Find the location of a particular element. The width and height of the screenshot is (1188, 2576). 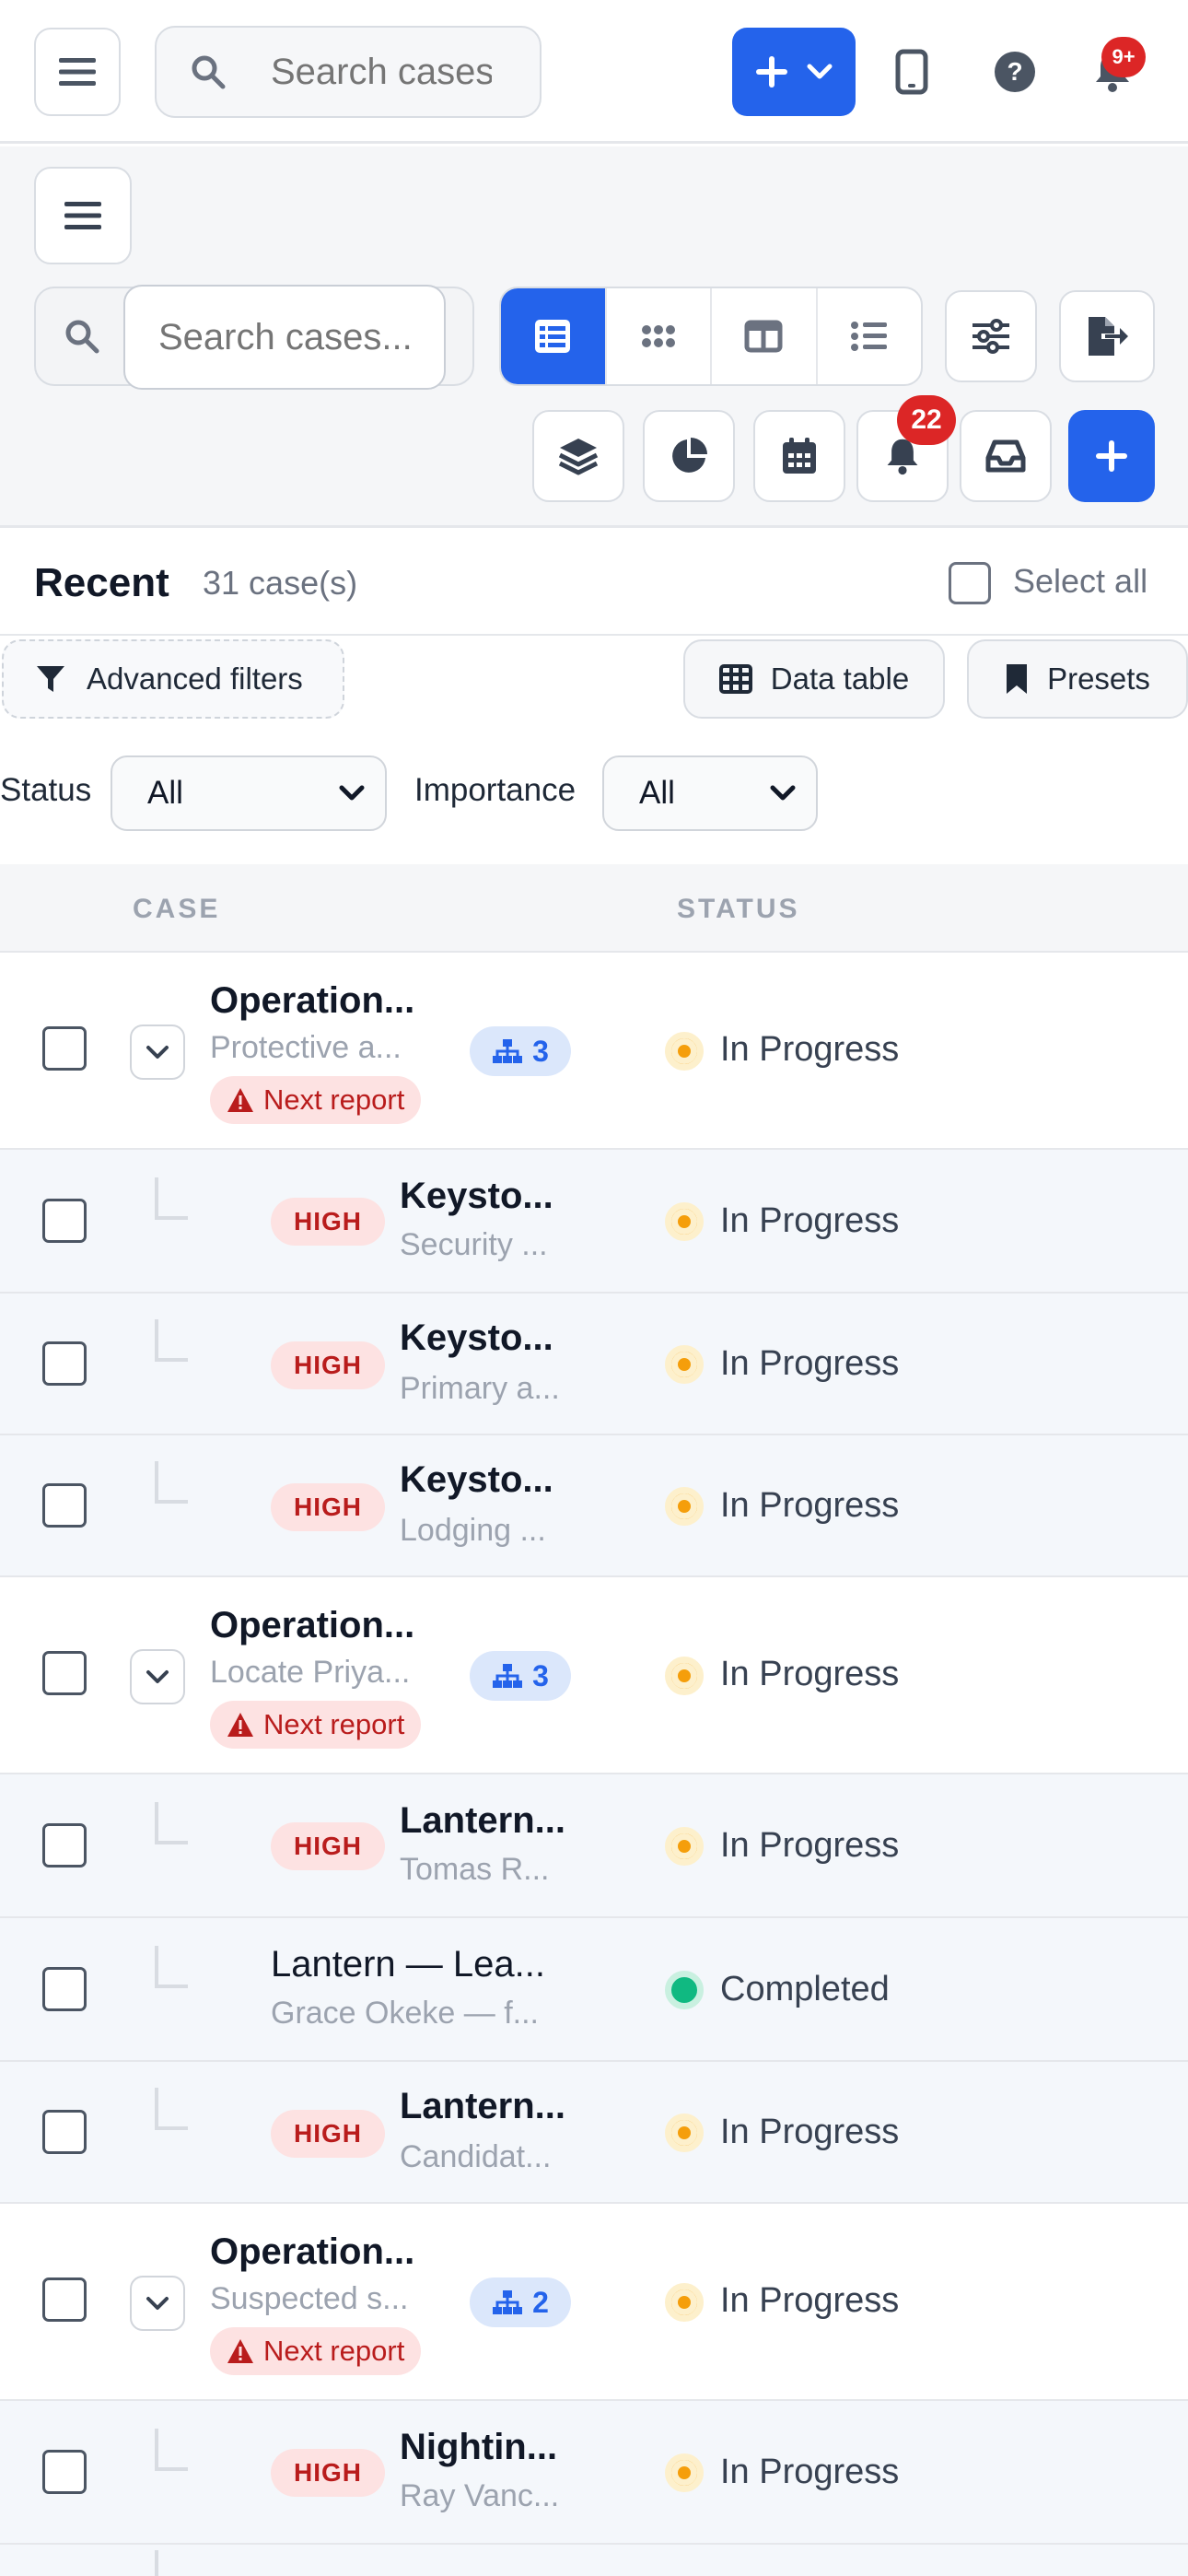

filter-settings-button is located at coordinates (991, 336).